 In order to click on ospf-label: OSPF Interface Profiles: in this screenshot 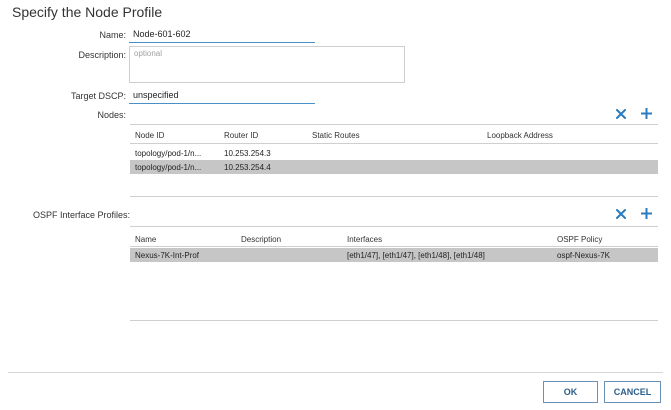, I will do `click(81, 215)`.